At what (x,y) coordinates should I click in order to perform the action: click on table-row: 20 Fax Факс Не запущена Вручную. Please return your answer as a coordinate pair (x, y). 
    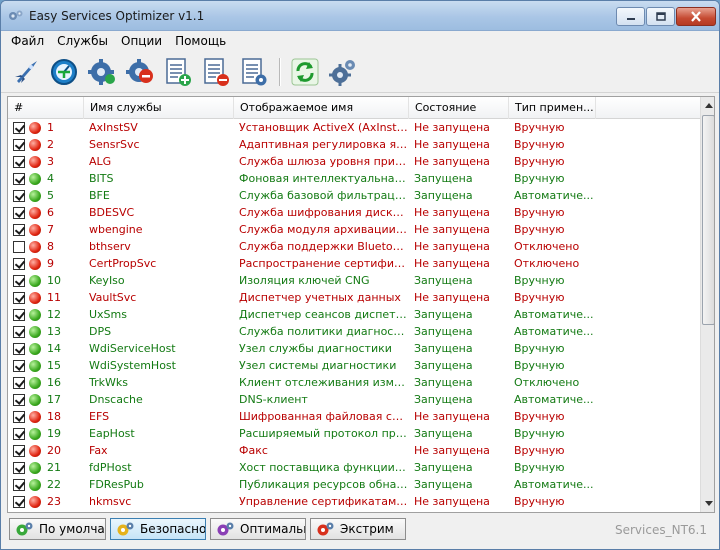
    Looking at the image, I should click on (354, 450).